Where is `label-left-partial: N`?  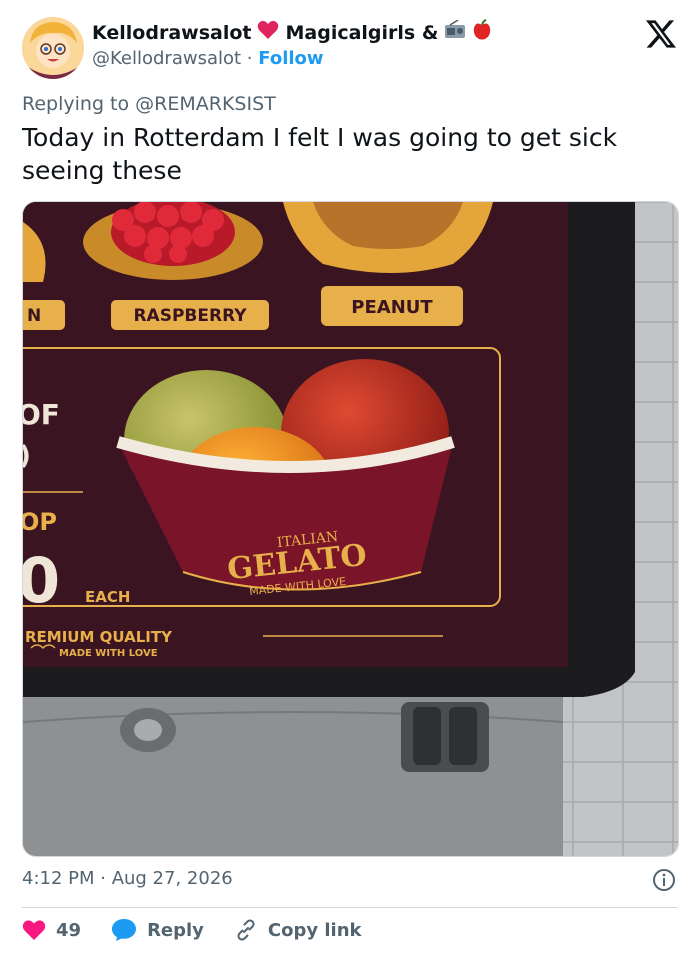
label-left-partial: N is located at coordinates (34, 316).